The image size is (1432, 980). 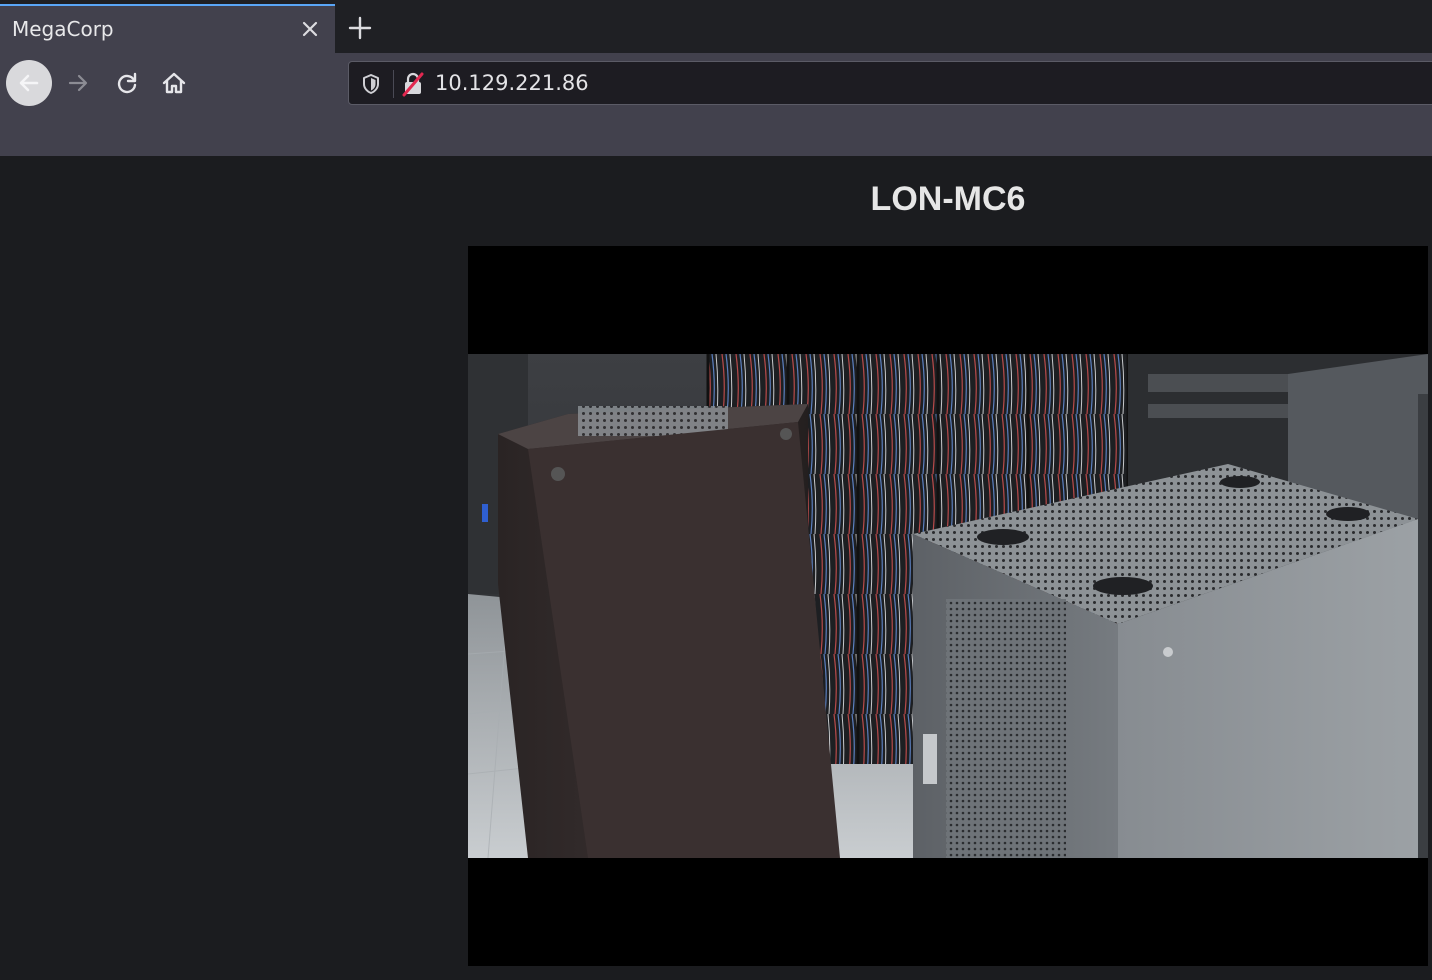 What do you see at coordinates (512, 83) in the screenshot?
I see `url-text: 10.129.221.86` at bounding box center [512, 83].